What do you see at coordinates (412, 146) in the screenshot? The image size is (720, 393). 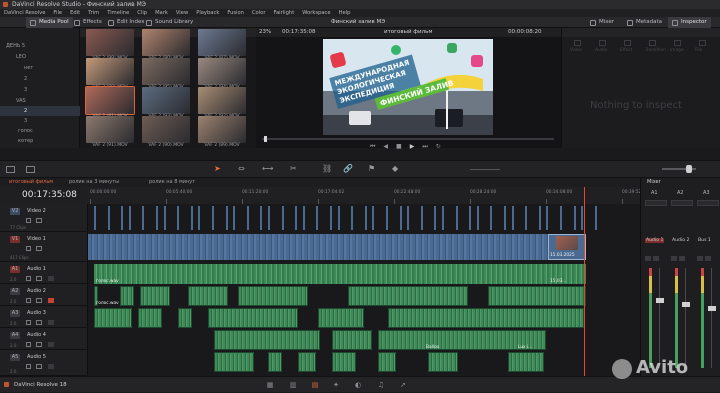 I see `play-icon: ▶` at bounding box center [412, 146].